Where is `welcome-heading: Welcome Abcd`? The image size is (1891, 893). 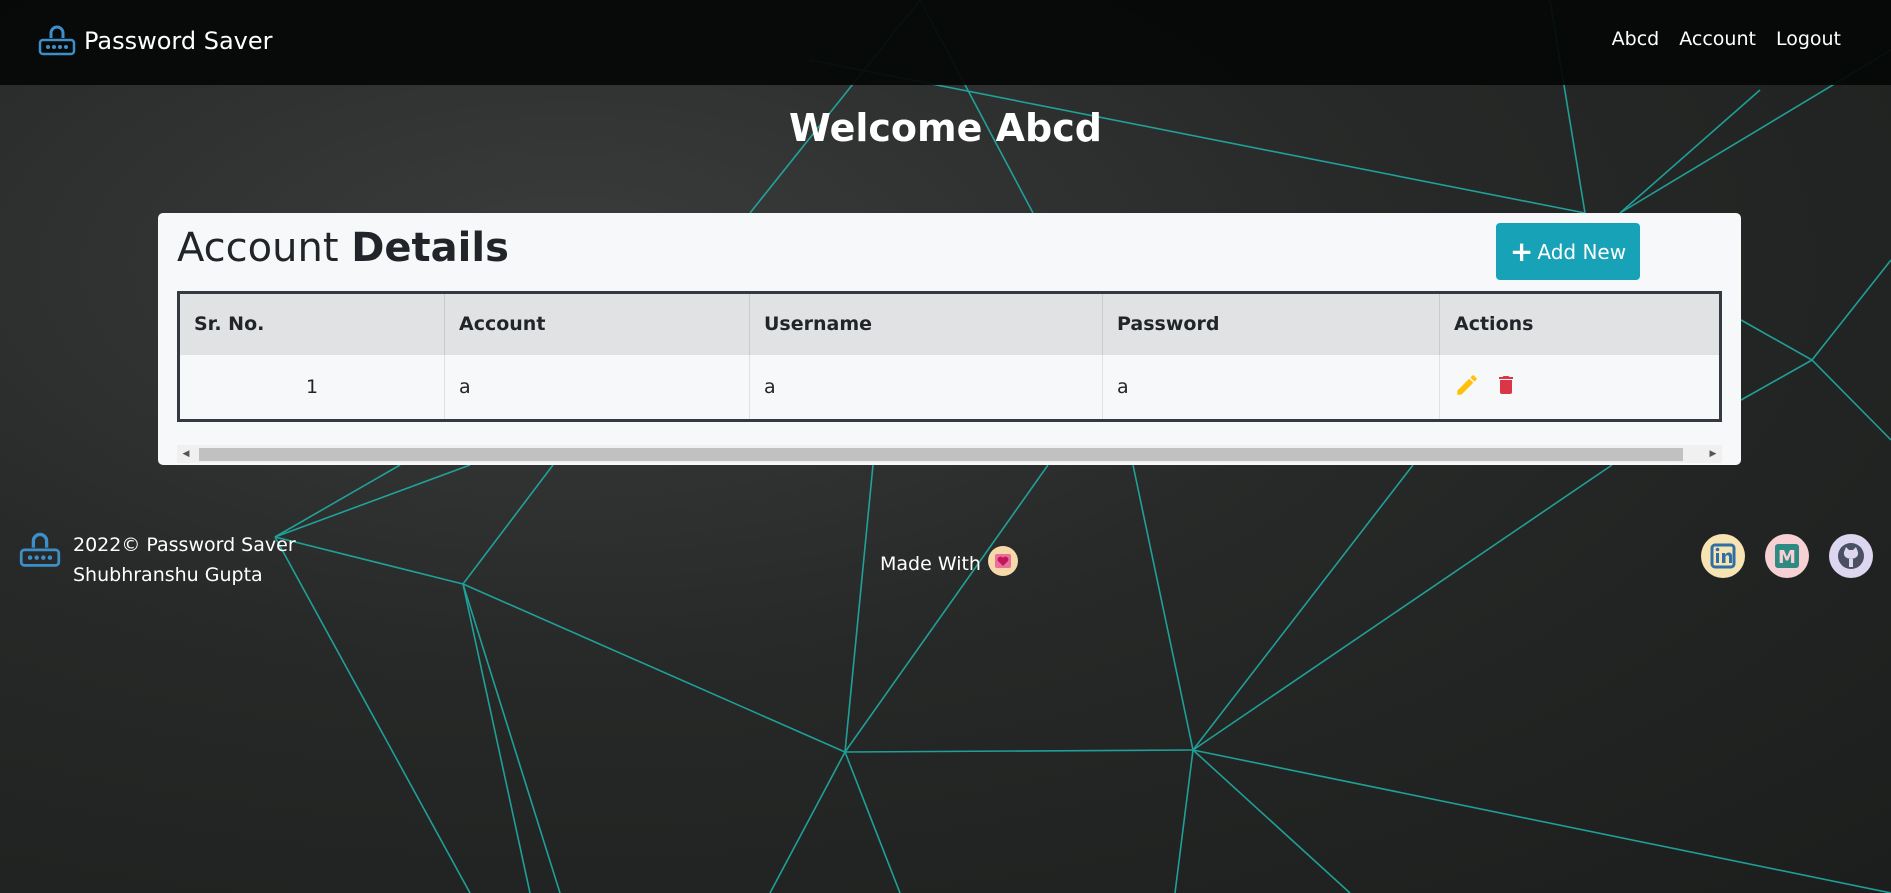
welcome-heading: Welcome Abcd is located at coordinates (945, 128).